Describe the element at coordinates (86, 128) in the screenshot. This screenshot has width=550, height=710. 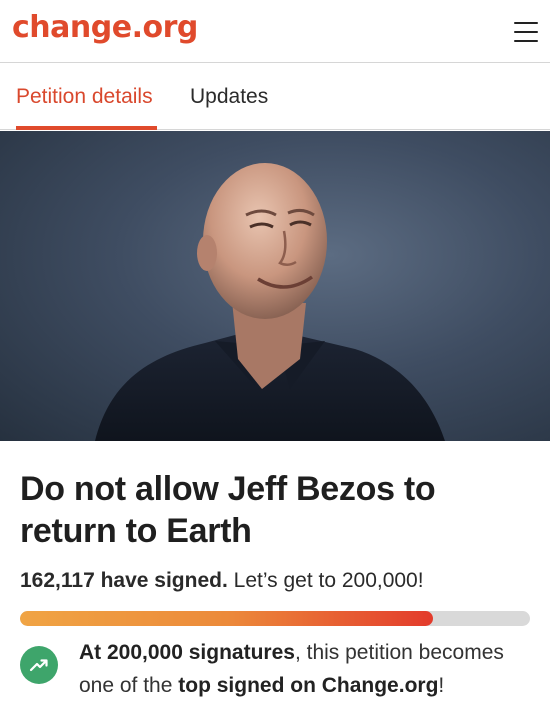
I see `active-tab-indicator` at that location.